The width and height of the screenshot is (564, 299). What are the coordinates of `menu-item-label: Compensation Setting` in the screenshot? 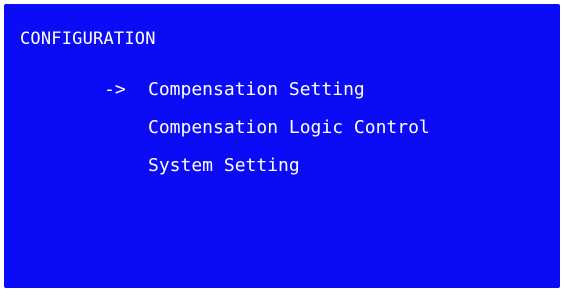 It's located at (256, 89).